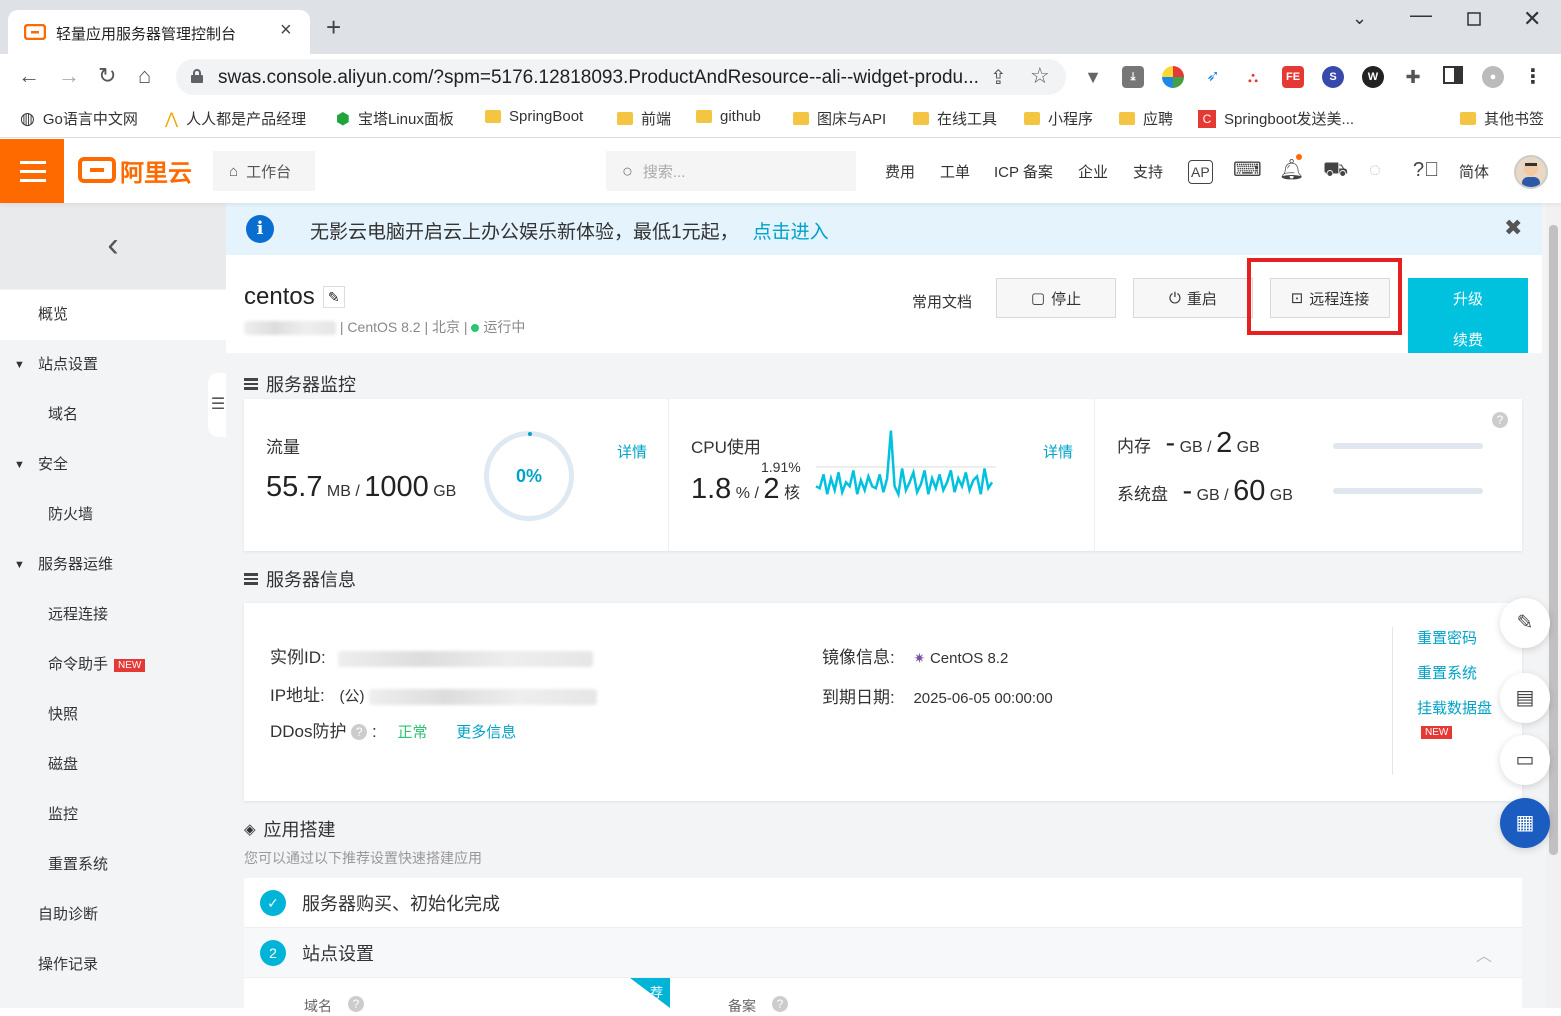 The height and width of the screenshot is (1016, 1561). I want to click on download-icon: ⤓, so click(1133, 77).